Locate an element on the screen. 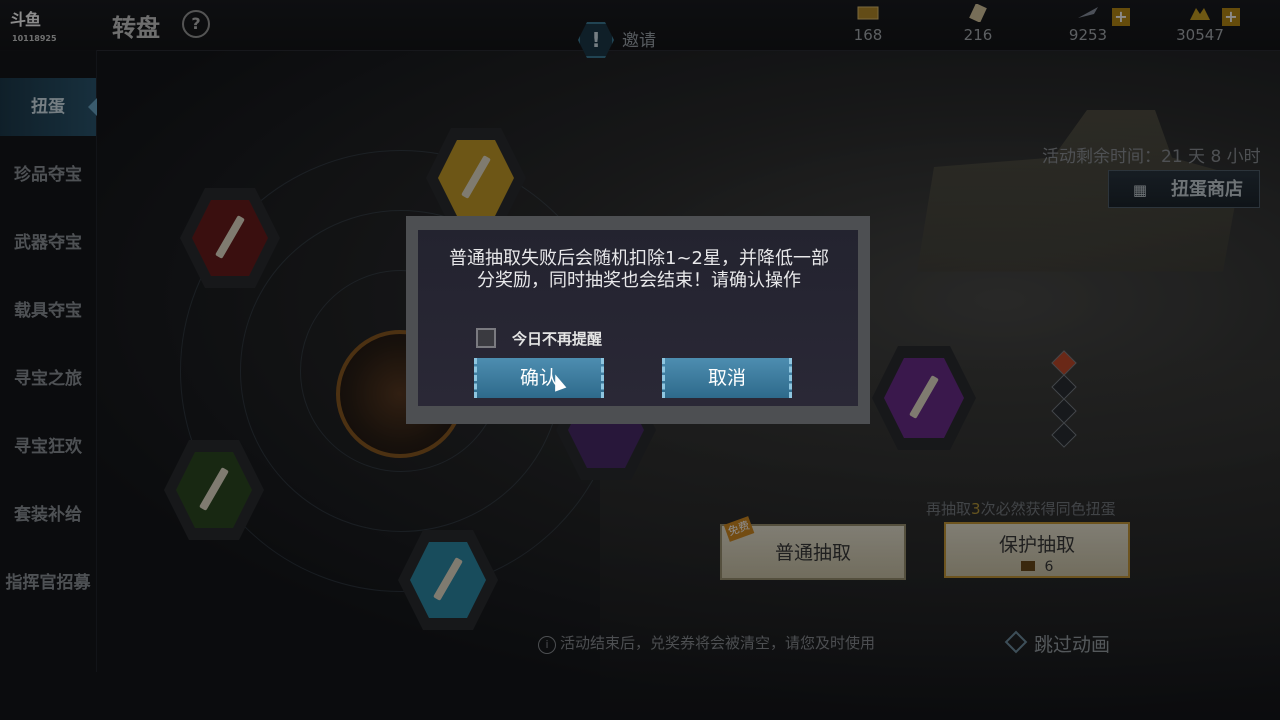 The height and width of the screenshot is (720, 1280). cancel-button: 取消 is located at coordinates (727, 378).